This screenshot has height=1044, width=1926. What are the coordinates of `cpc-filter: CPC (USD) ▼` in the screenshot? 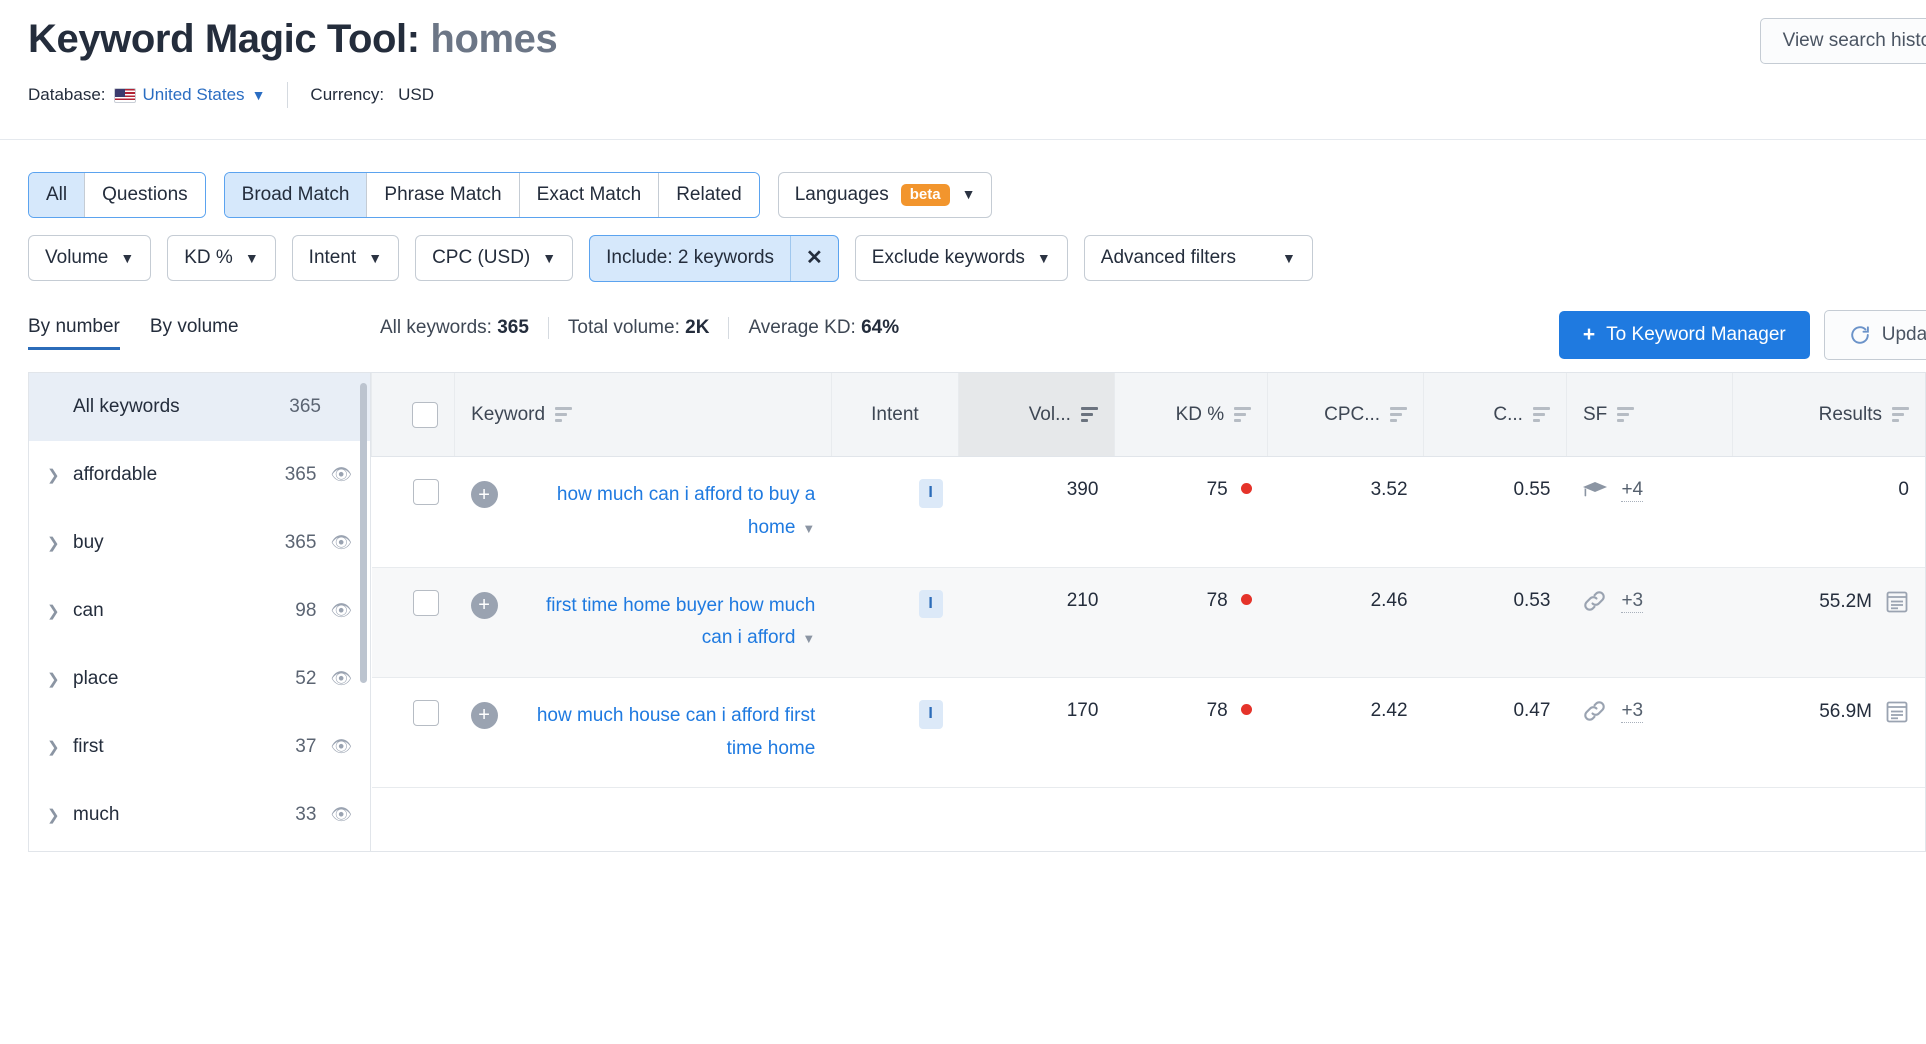 It's located at (494, 258).